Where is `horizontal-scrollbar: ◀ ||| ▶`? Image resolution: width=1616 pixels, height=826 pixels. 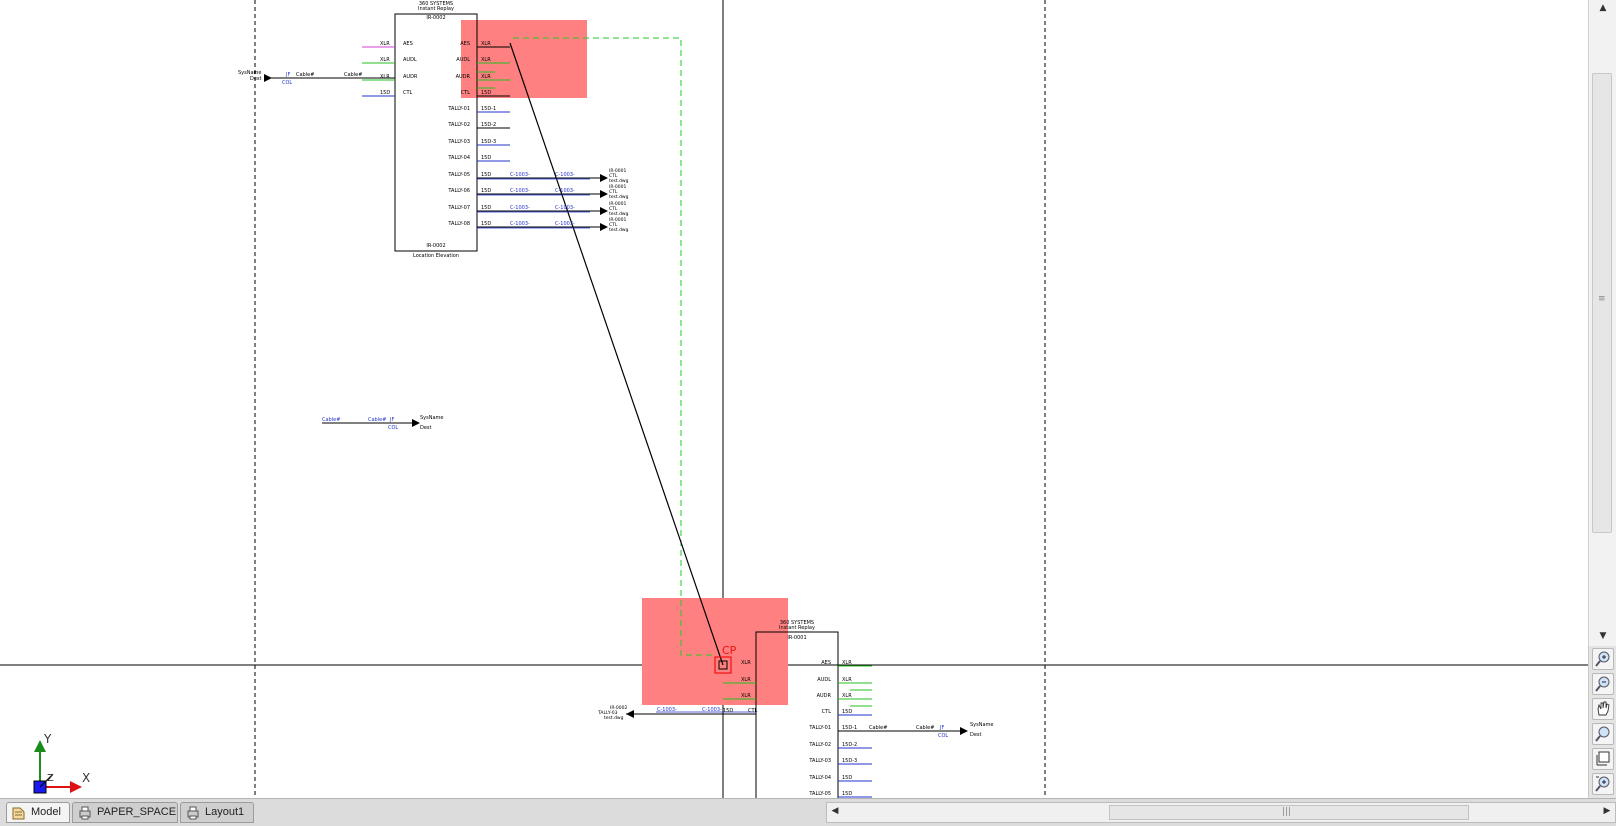
horizontal-scrollbar: ◀ ||| ▶ is located at coordinates (1221, 812).